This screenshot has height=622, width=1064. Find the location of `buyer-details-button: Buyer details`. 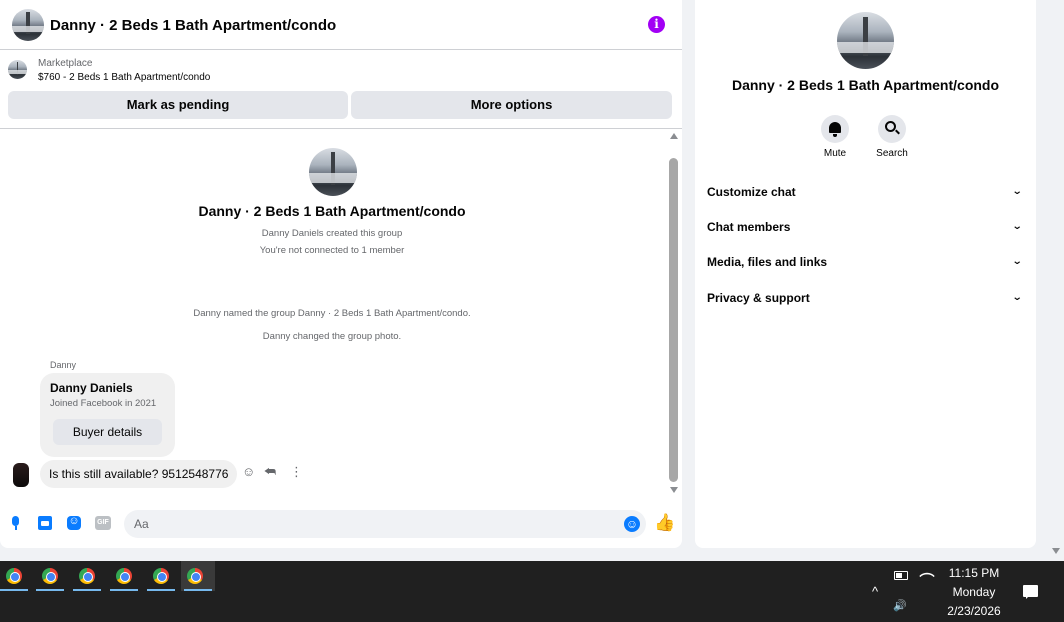

buyer-details-button: Buyer details is located at coordinates (107, 432).